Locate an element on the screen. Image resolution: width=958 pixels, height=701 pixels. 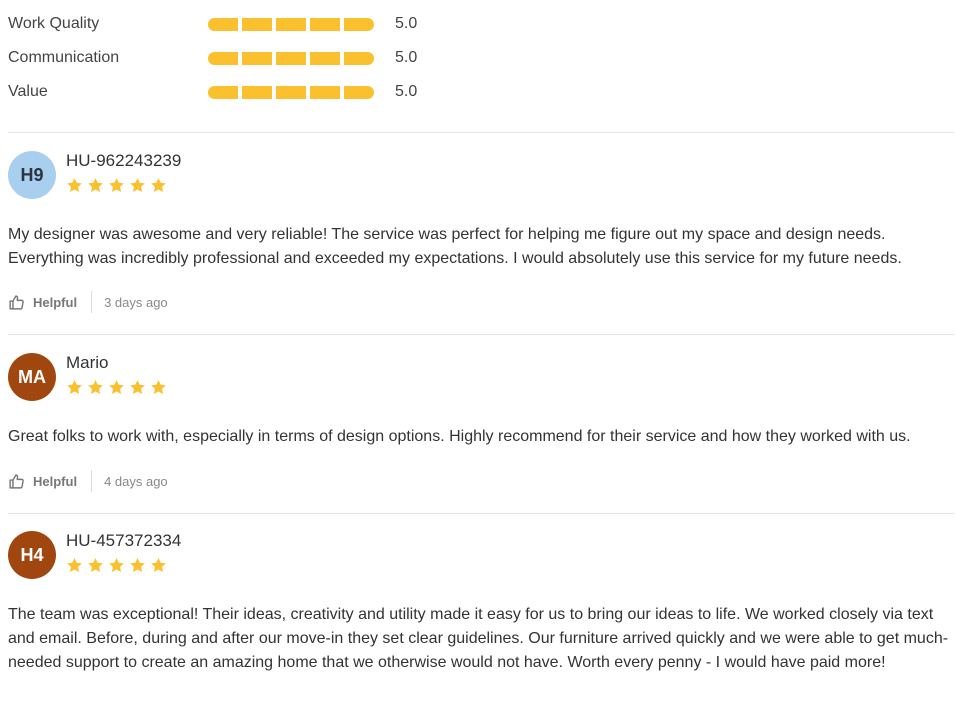
rating-label: Work Quality is located at coordinates (54, 23).